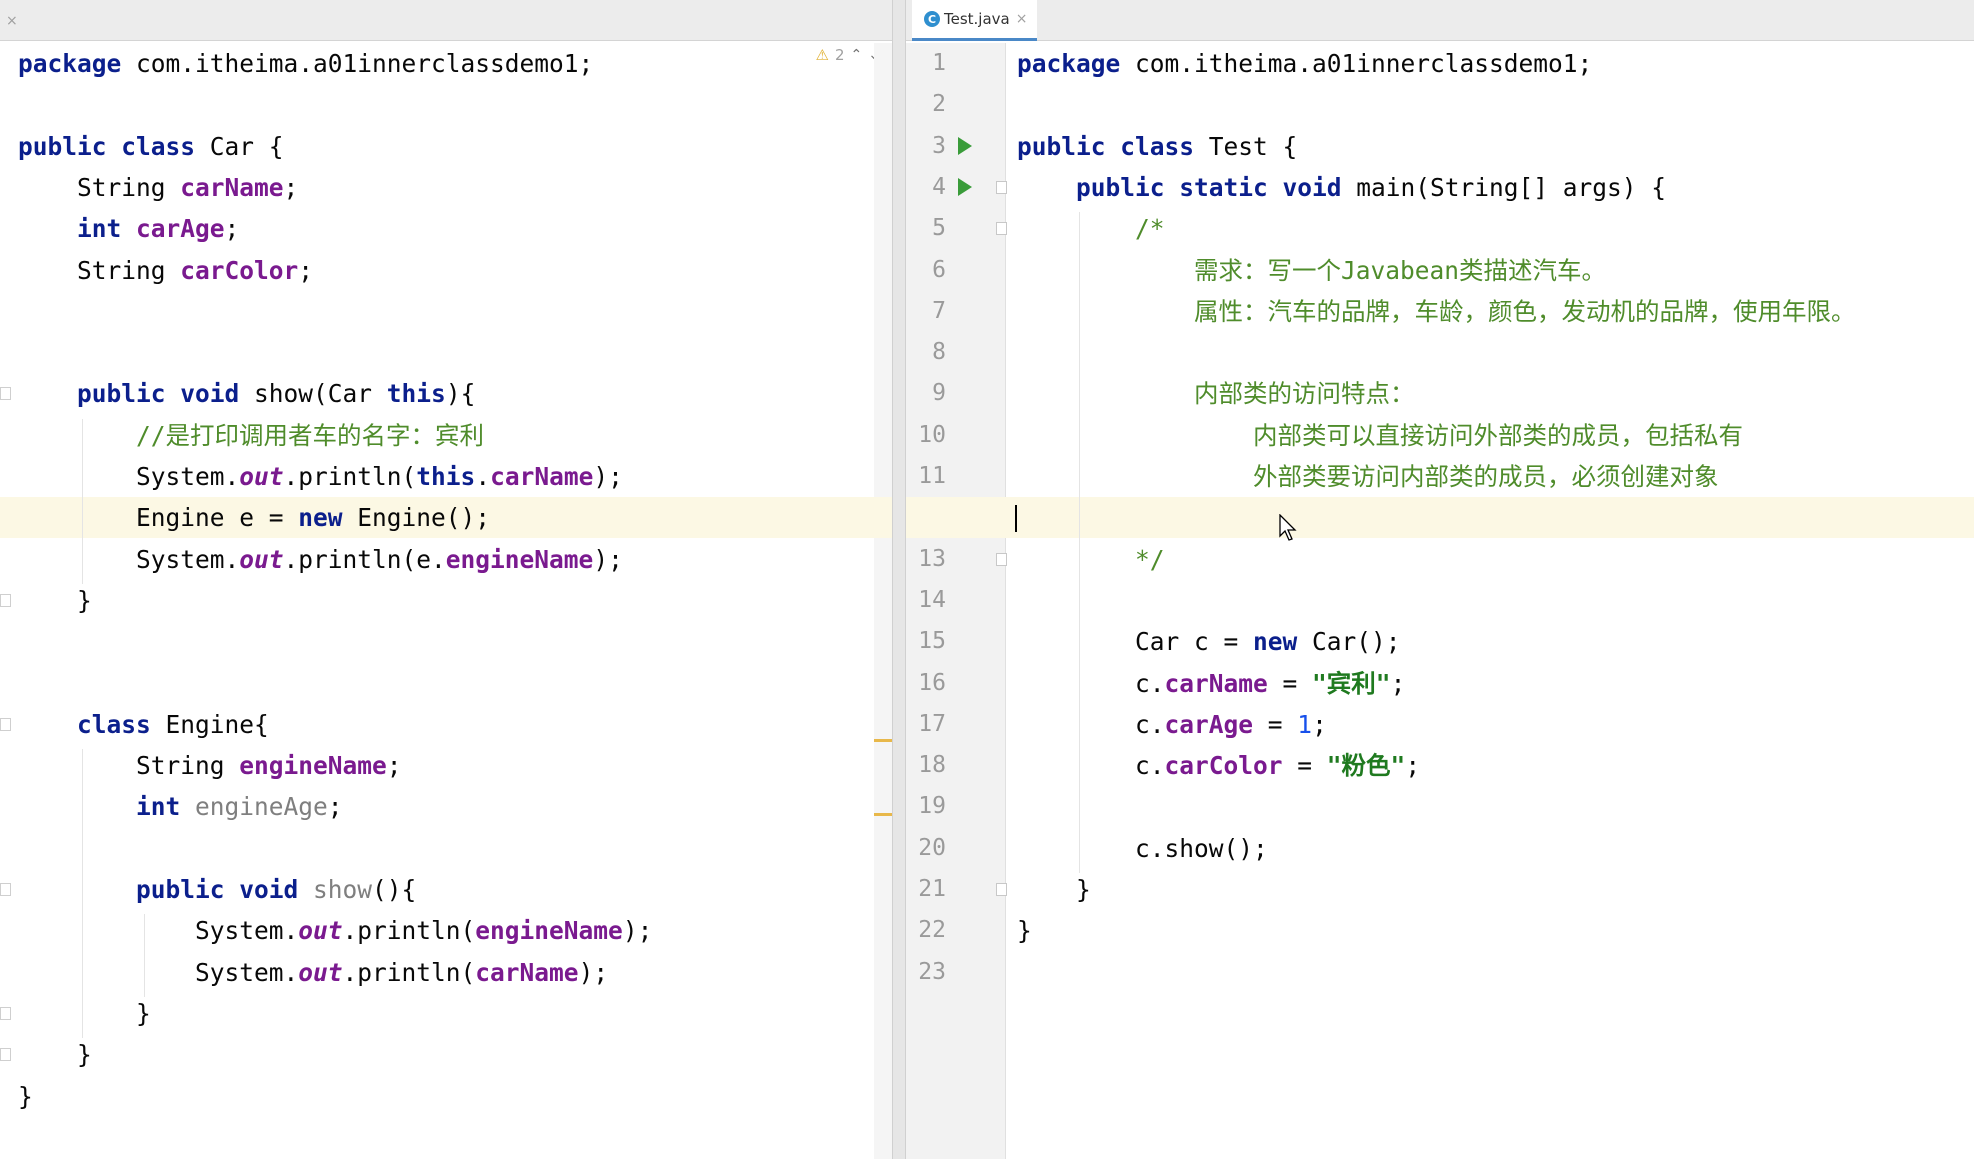 Image resolution: width=1974 pixels, height=1159 pixels. I want to click on code-line: public void show(Car this){, so click(446, 393).